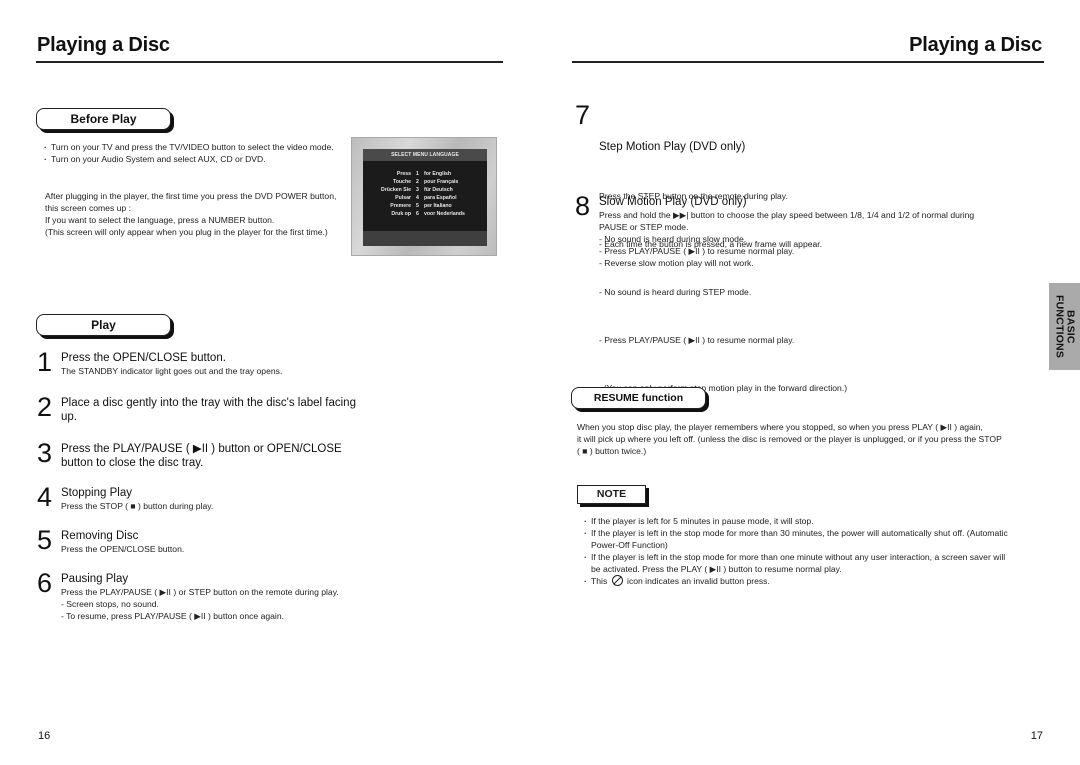  What do you see at coordinates (611, 494) in the screenshot?
I see `note-heading: NOTE` at bounding box center [611, 494].